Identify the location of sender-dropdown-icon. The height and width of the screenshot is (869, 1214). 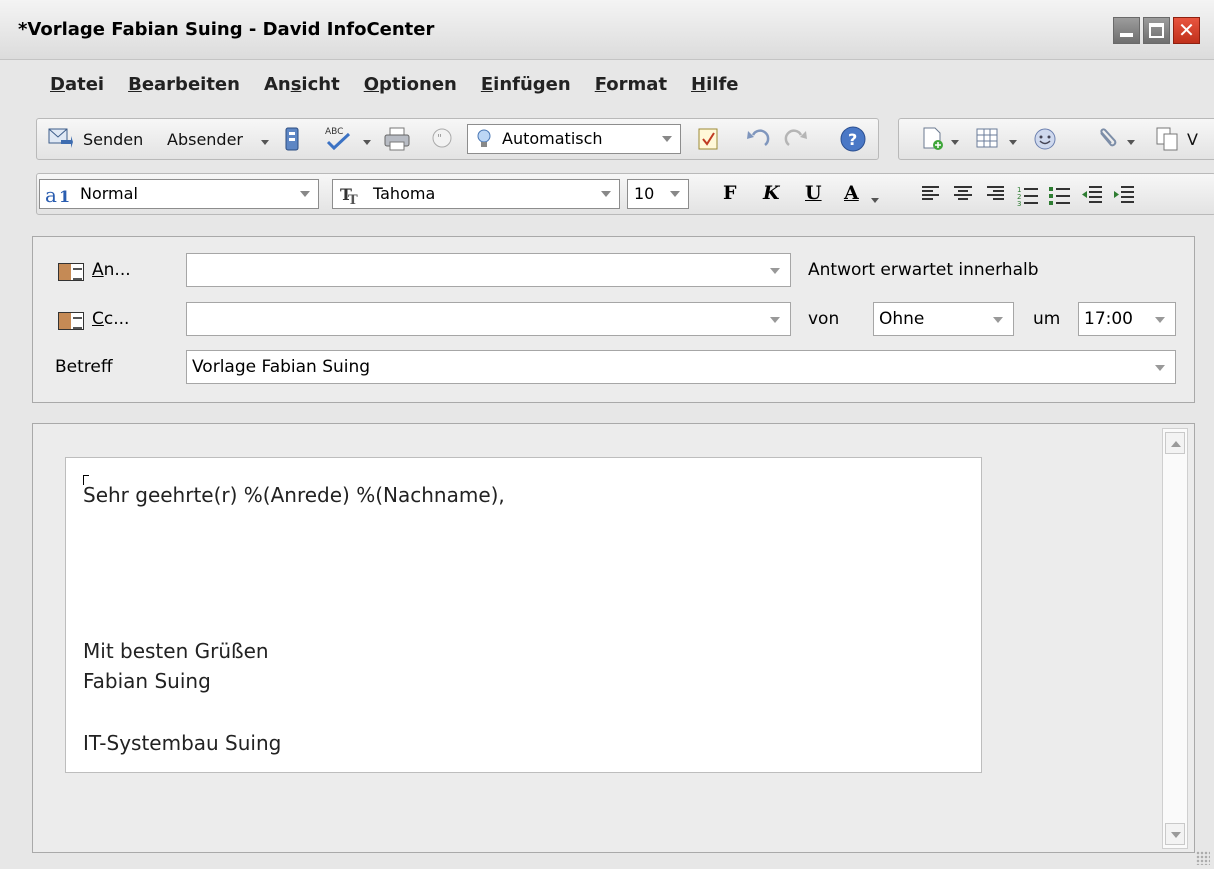
(265, 142).